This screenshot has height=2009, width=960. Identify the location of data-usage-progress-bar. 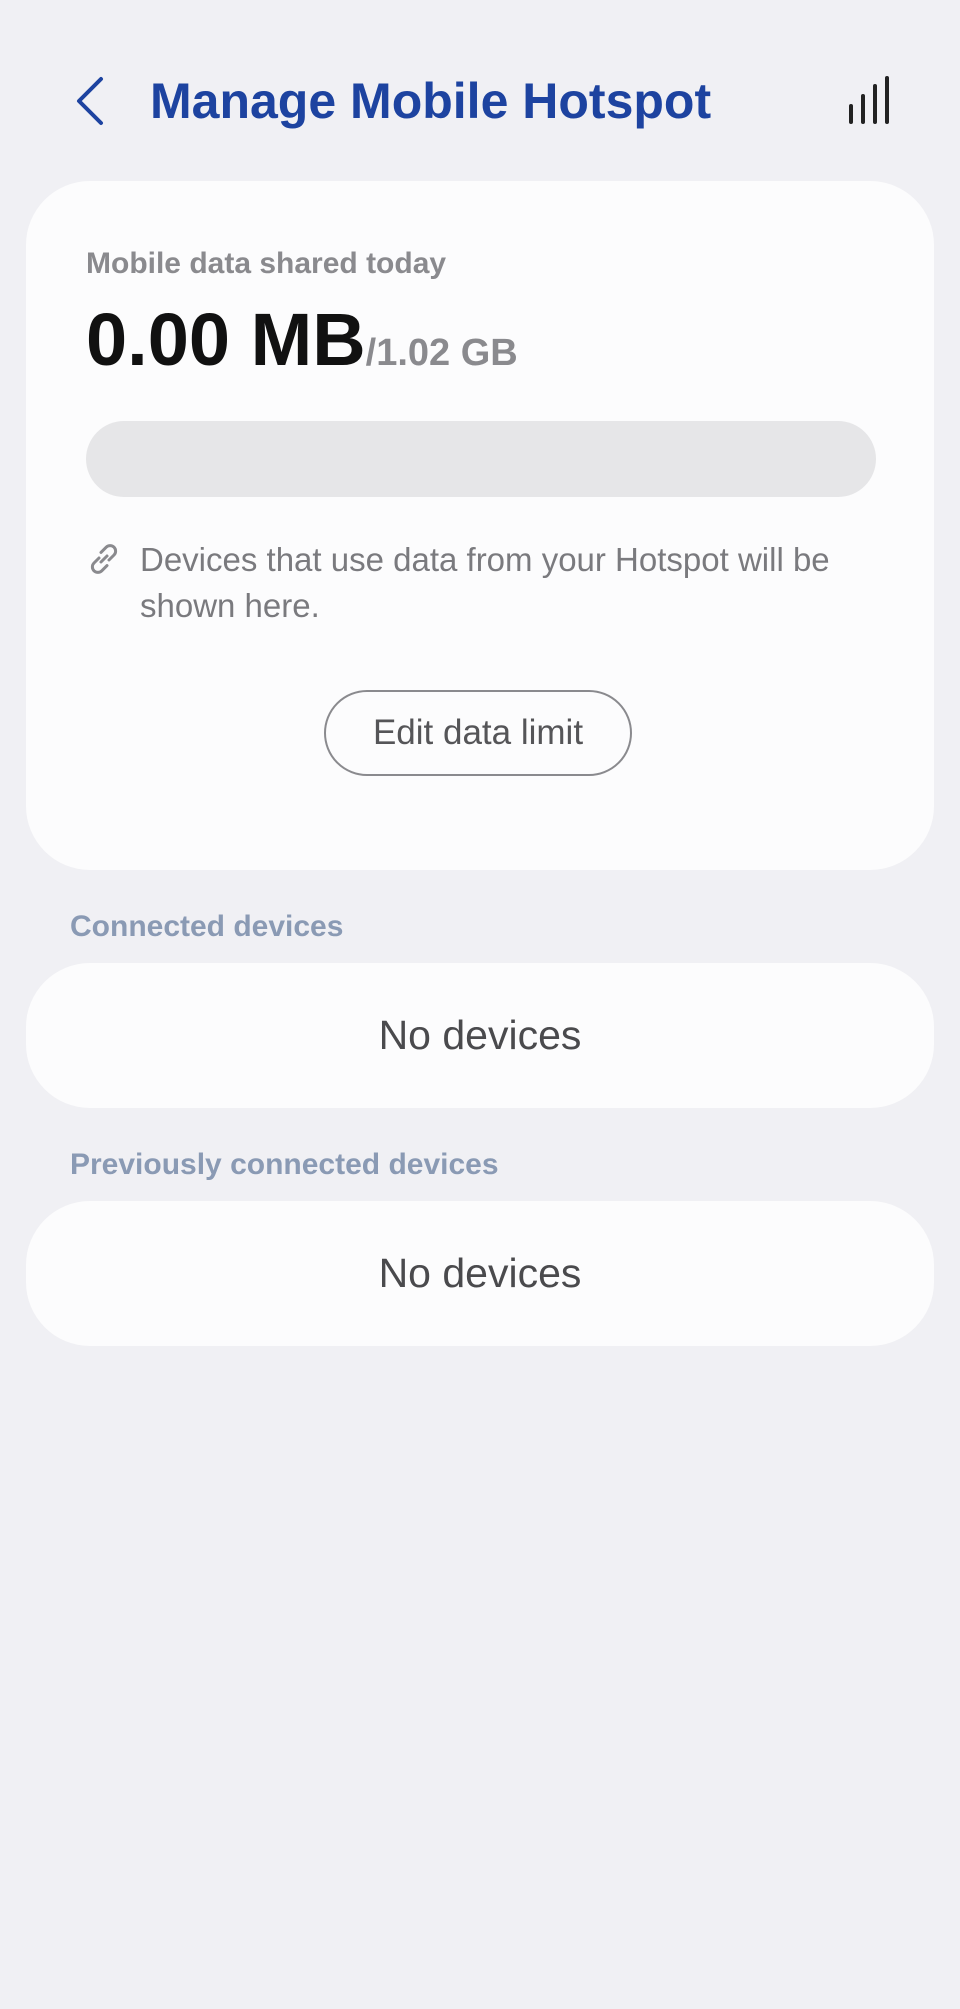
(481, 459).